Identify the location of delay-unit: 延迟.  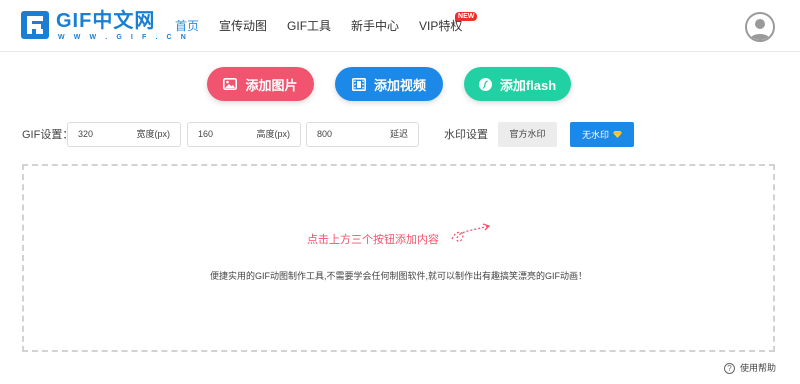
(398, 134).